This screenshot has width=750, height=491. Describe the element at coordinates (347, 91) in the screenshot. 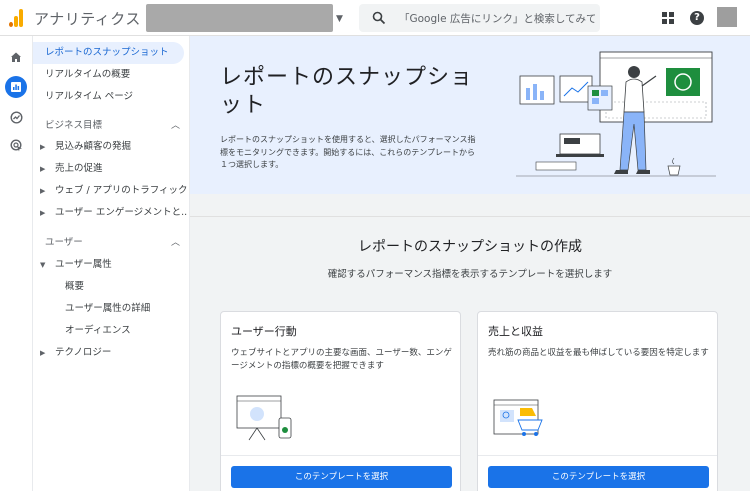

I see `page-title: レポートのスナップショット` at that location.